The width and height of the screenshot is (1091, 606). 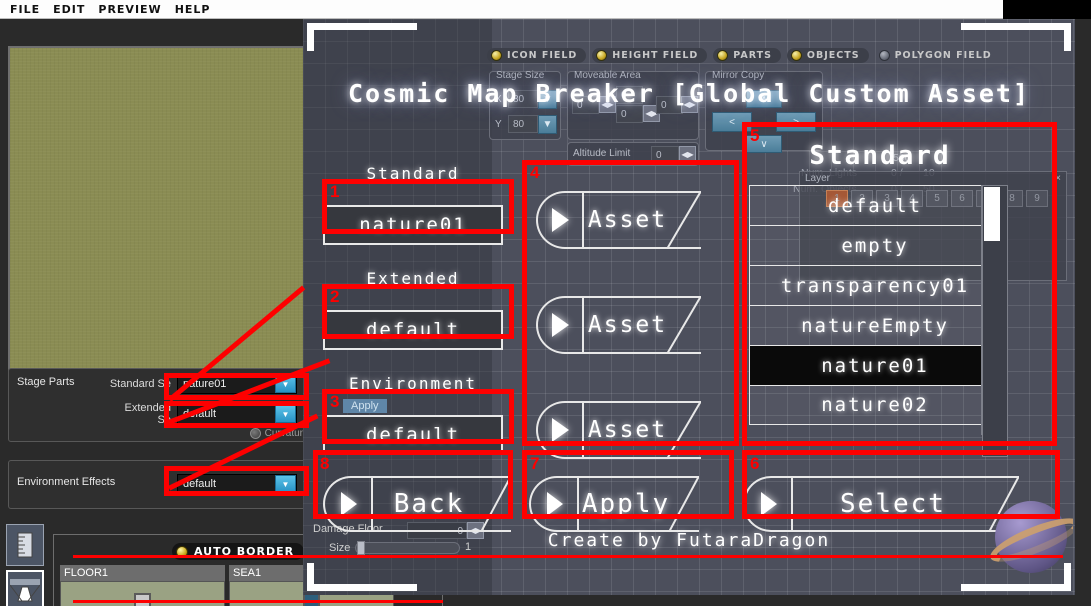 I want to click on tab-parts: PARTS, so click(x=747, y=55).